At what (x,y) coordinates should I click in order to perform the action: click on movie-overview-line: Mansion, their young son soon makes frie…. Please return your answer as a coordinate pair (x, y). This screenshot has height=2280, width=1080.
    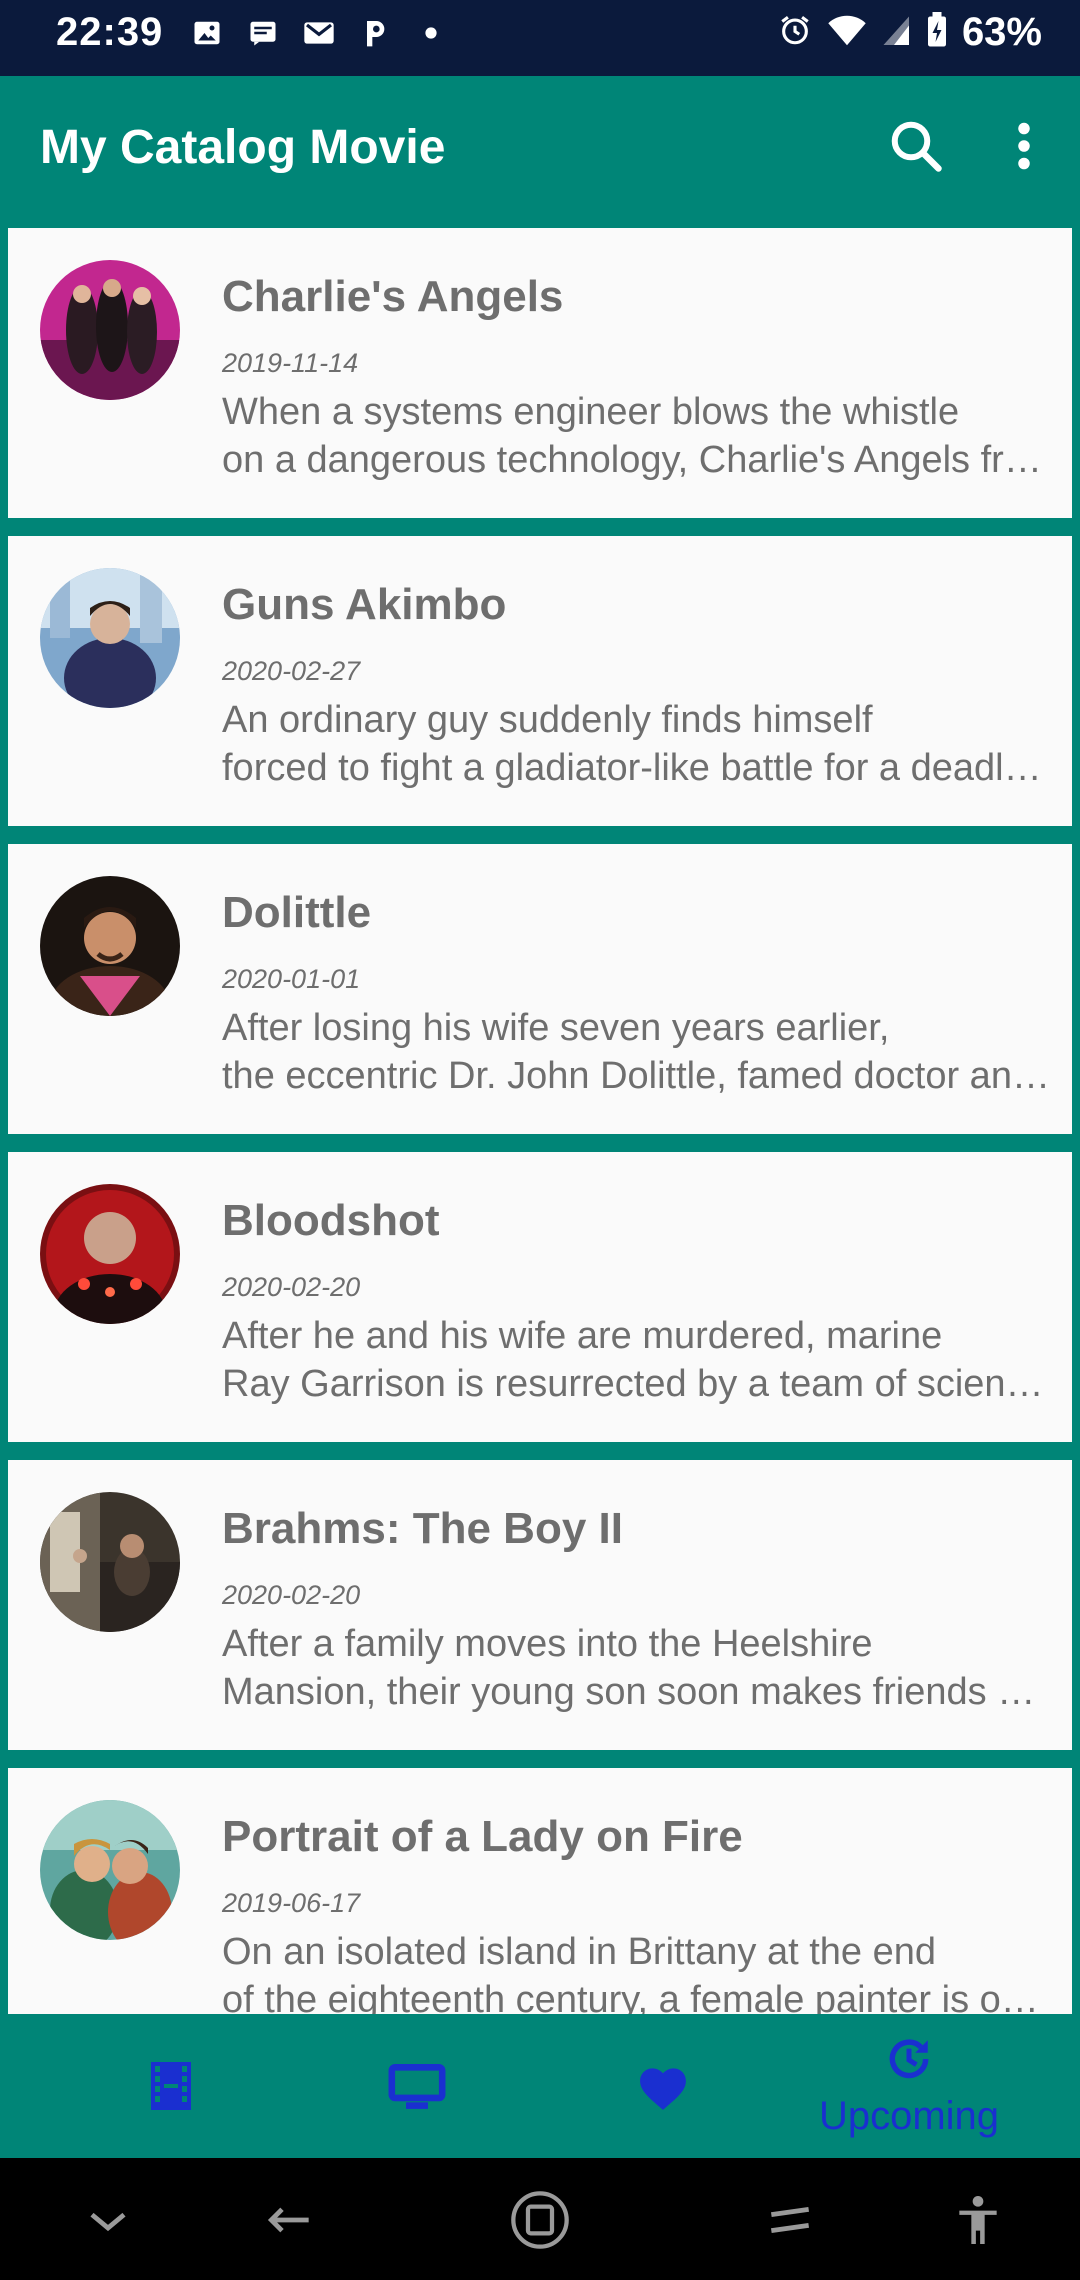
    Looking at the image, I should click on (637, 1692).